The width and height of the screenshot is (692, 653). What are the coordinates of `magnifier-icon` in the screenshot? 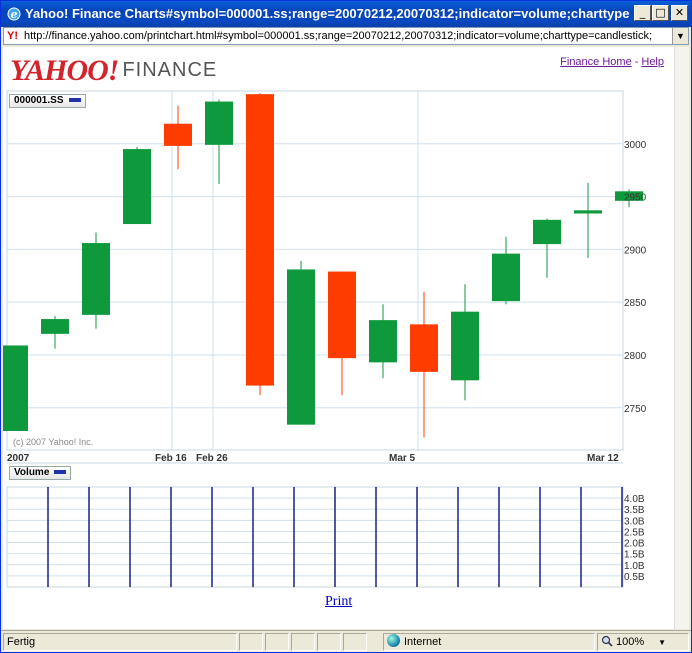 It's located at (607, 641).